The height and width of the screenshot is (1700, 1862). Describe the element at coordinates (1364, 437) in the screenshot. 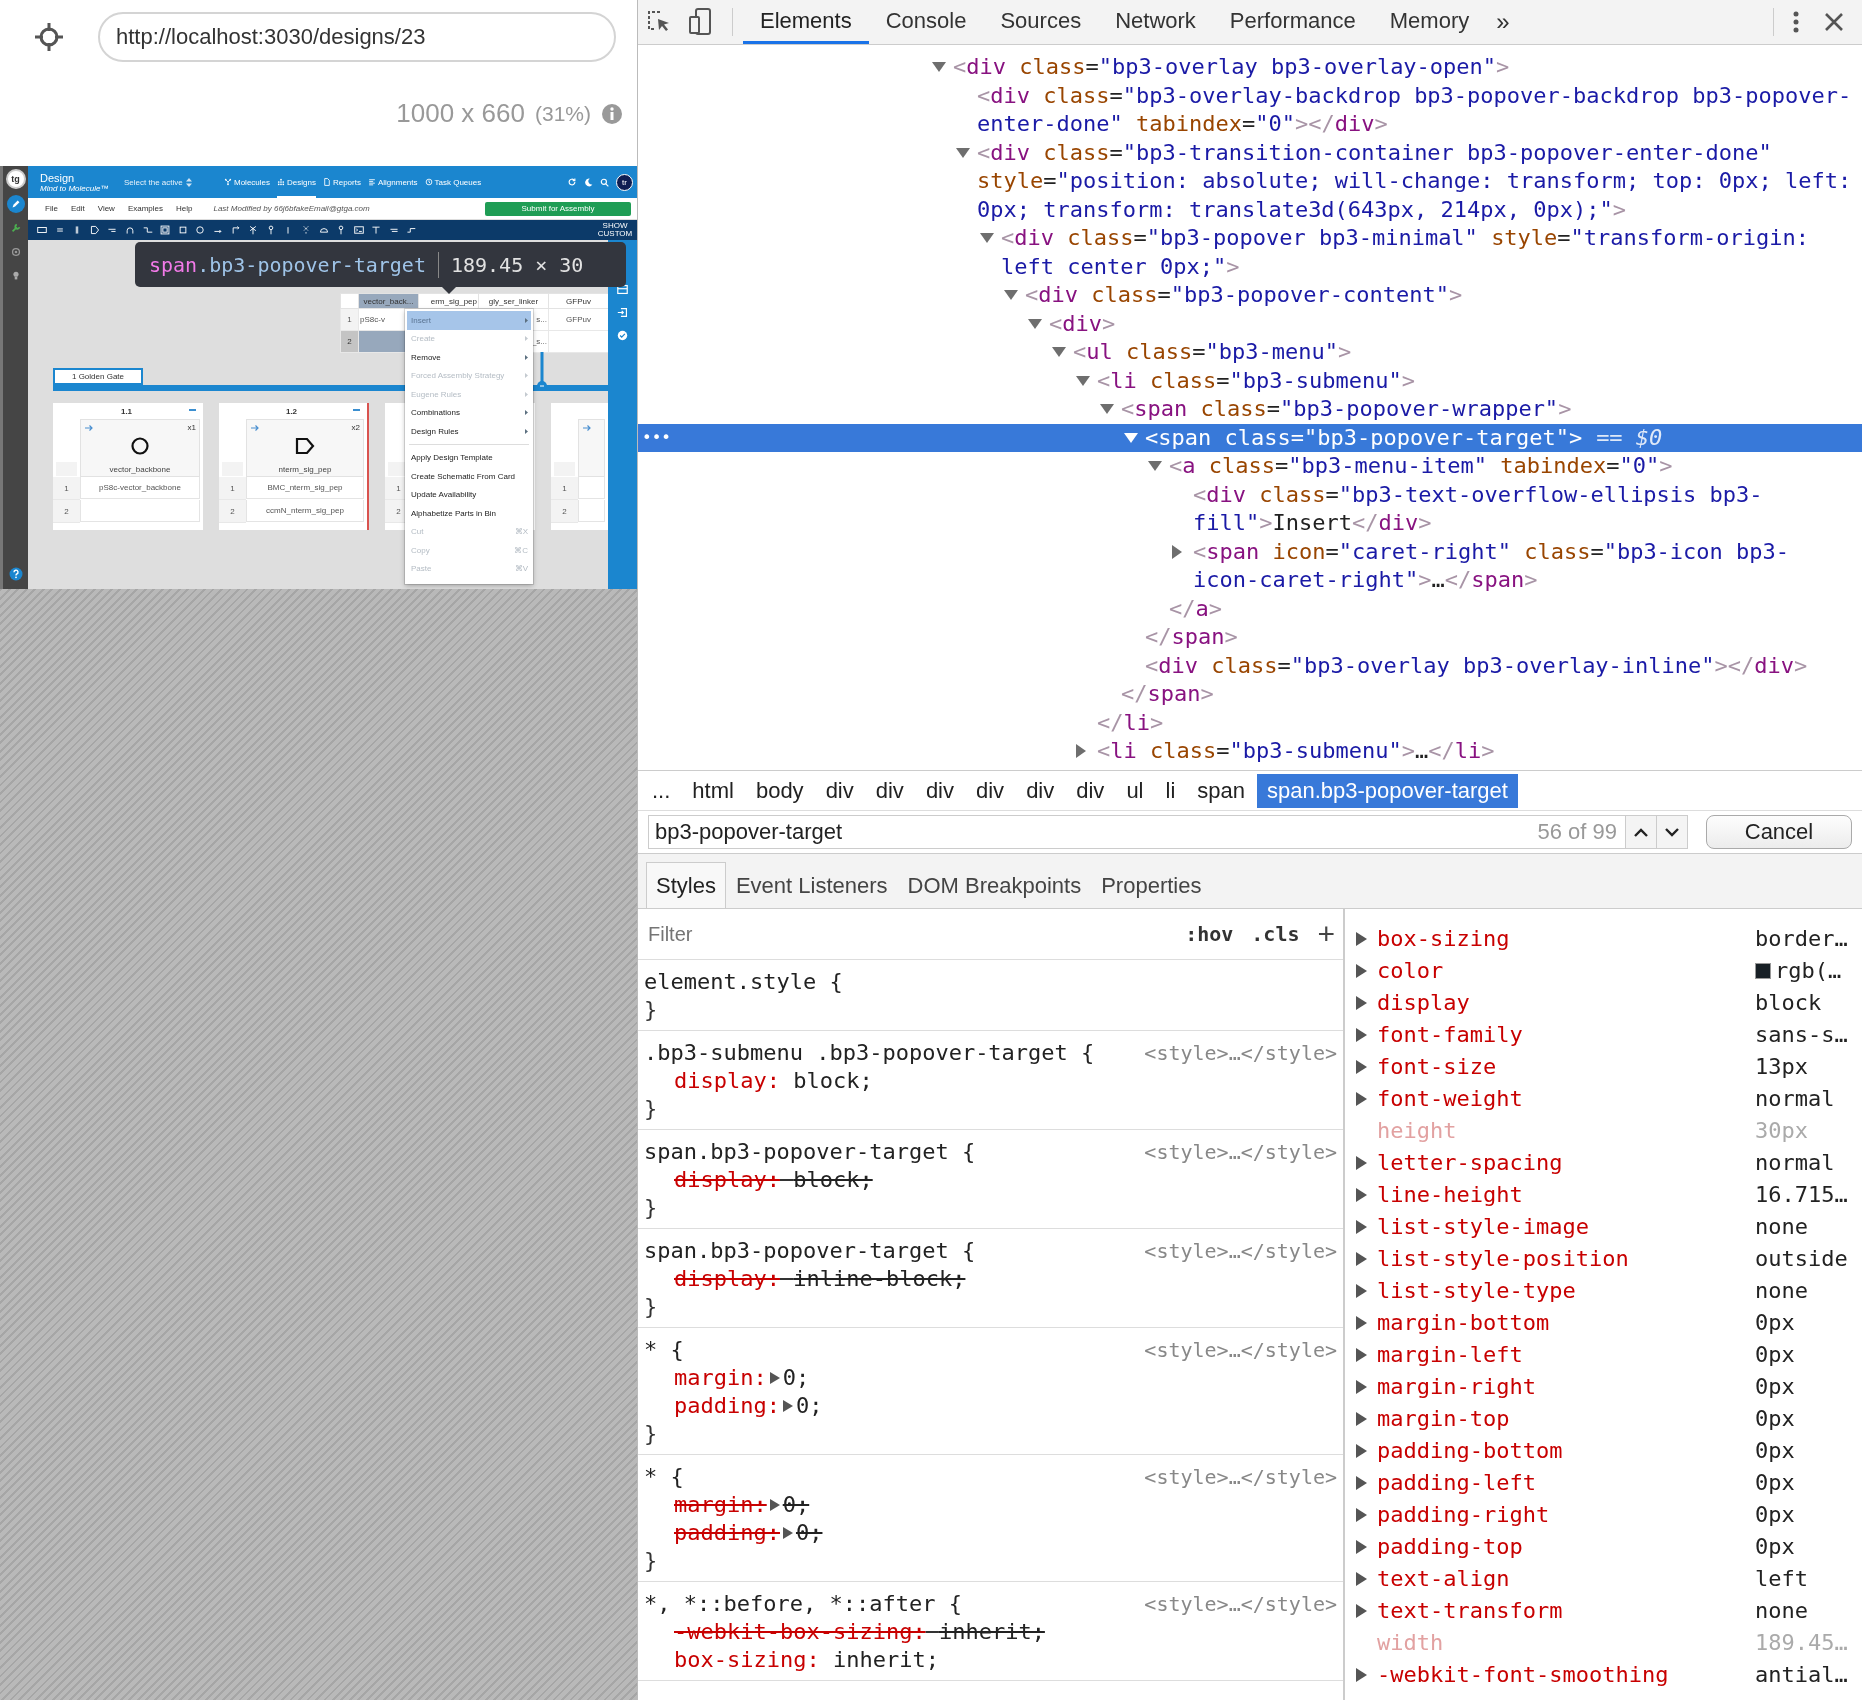

I see `dom-node: <span class="bp3-popover-target">` at that location.